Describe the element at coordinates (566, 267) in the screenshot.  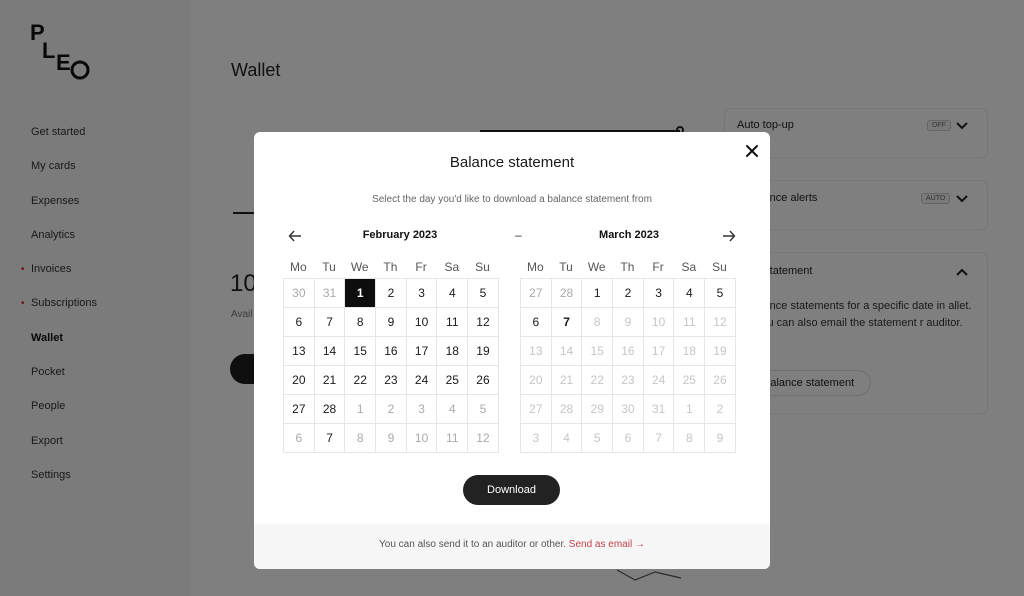
I see `weekday-label: Tu` at that location.